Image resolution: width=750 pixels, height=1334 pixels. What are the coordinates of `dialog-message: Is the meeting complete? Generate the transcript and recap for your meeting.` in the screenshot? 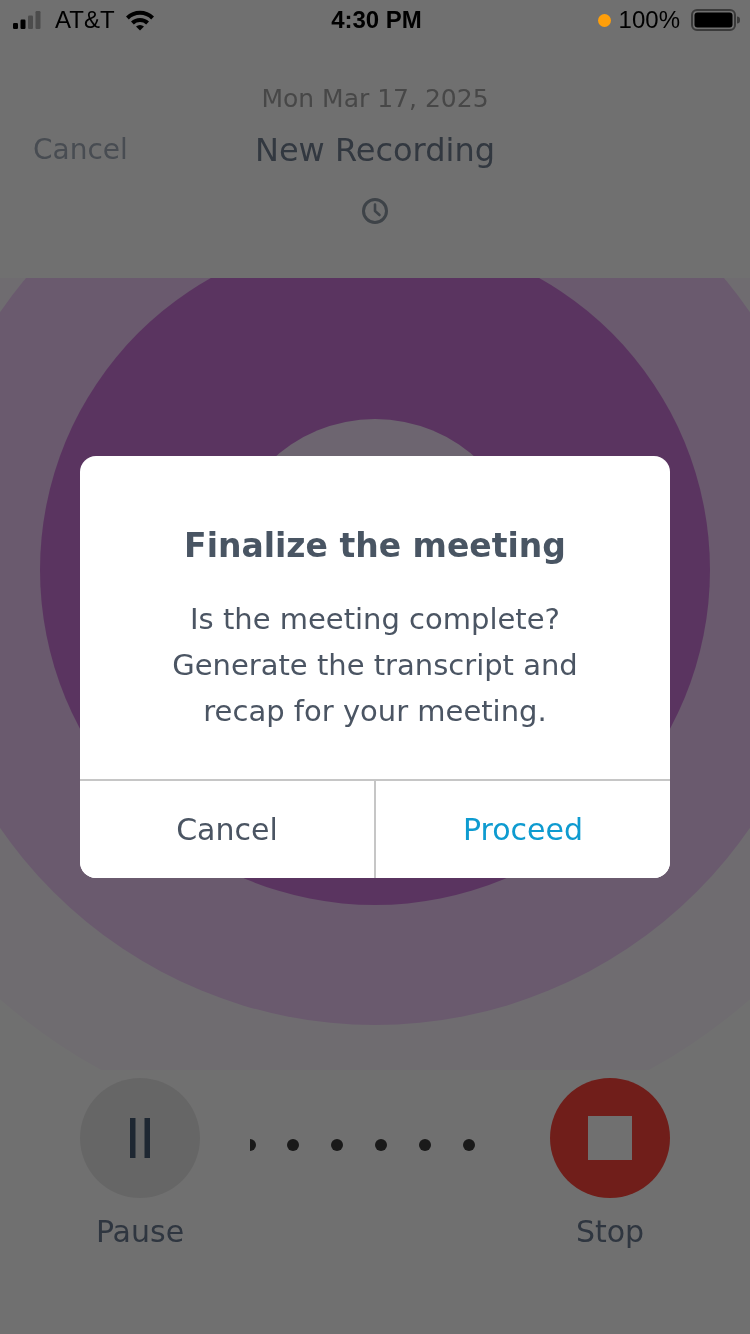 It's located at (375, 665).